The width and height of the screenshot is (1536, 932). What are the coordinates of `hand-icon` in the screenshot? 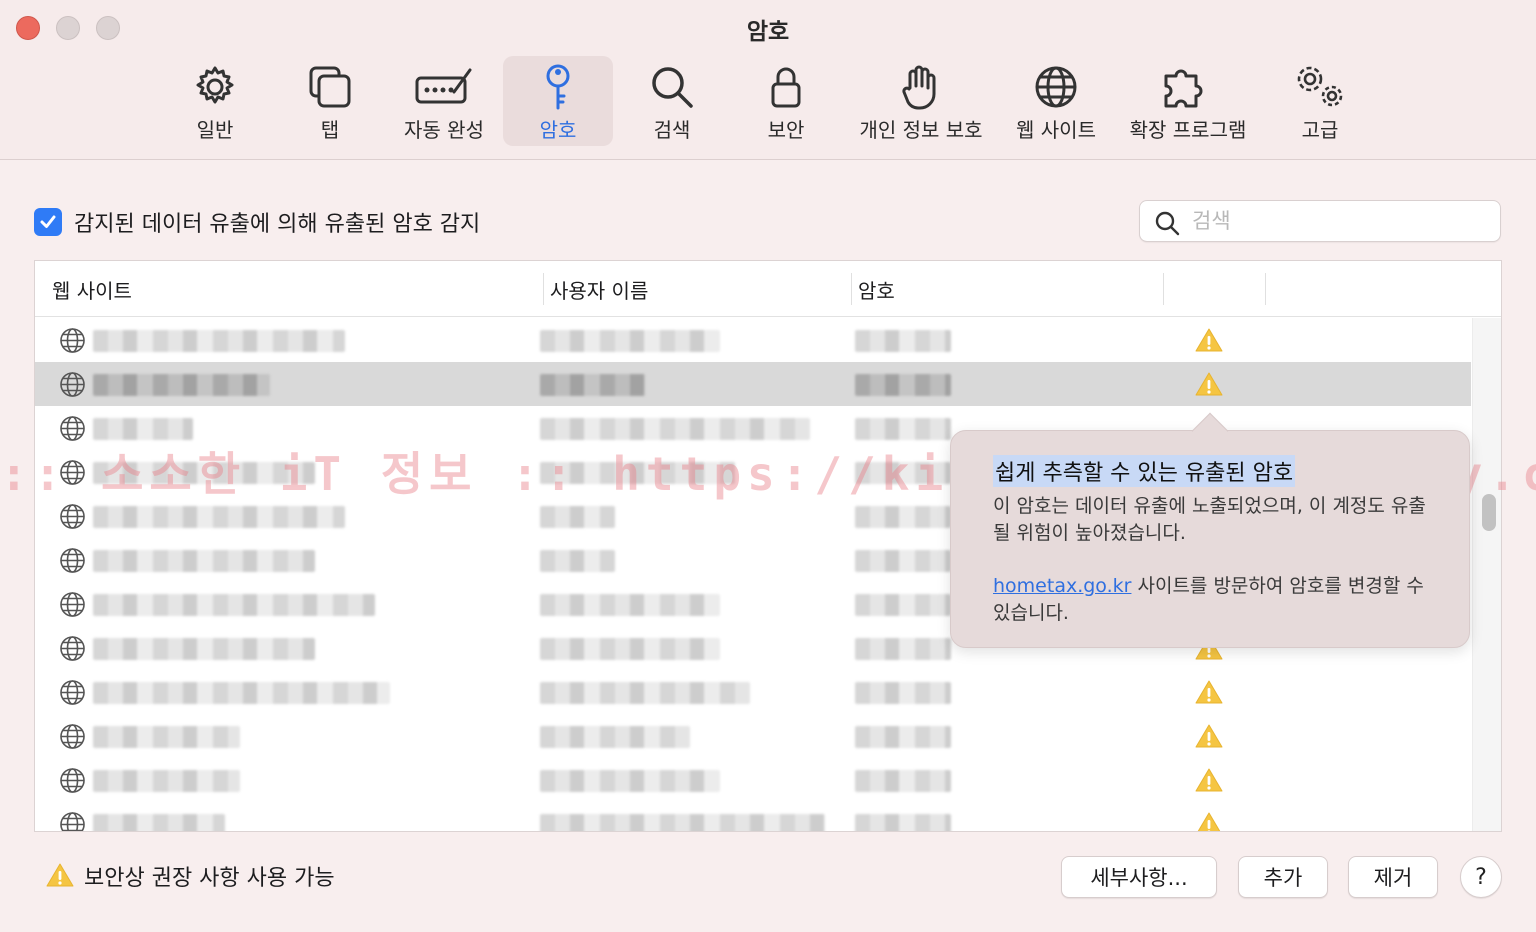 It's located at (919, 87).